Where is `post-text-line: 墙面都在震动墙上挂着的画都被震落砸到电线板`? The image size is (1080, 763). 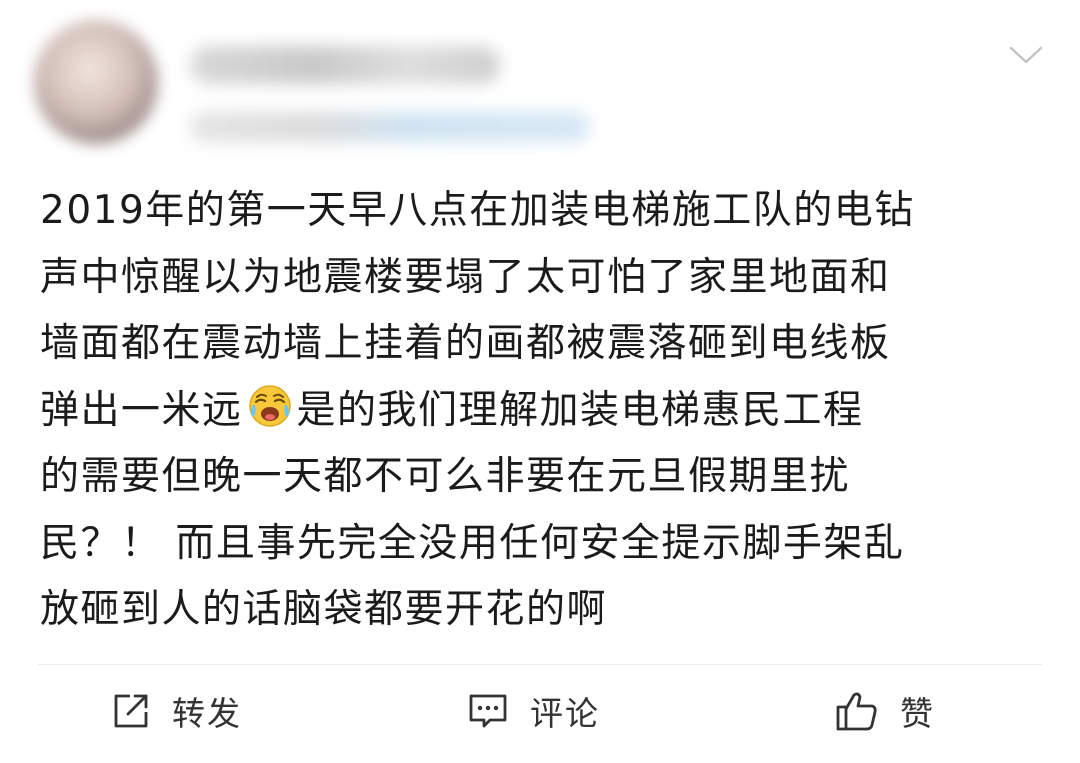
post-text-line: 墙面都在震动墙上挂着的画都被震落砸到电线板 is located at coordinates (465, 343).